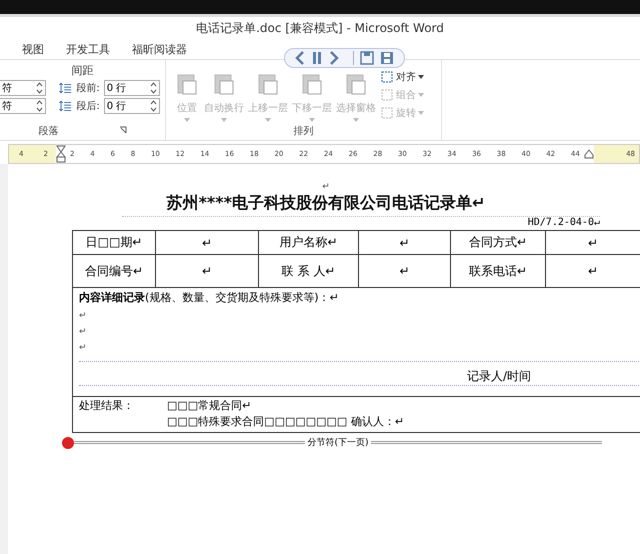 The width and height of the screenshot is (640, 554). Describe the element at coordinates (338, 442) in the screenshot. I see `section-break: 分节符(下一页)` at that location.